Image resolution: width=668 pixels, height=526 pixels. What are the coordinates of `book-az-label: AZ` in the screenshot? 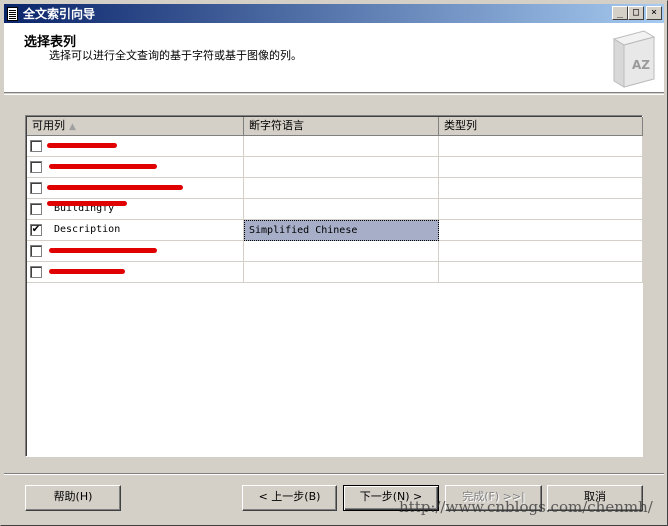 It's located at (641, 65).